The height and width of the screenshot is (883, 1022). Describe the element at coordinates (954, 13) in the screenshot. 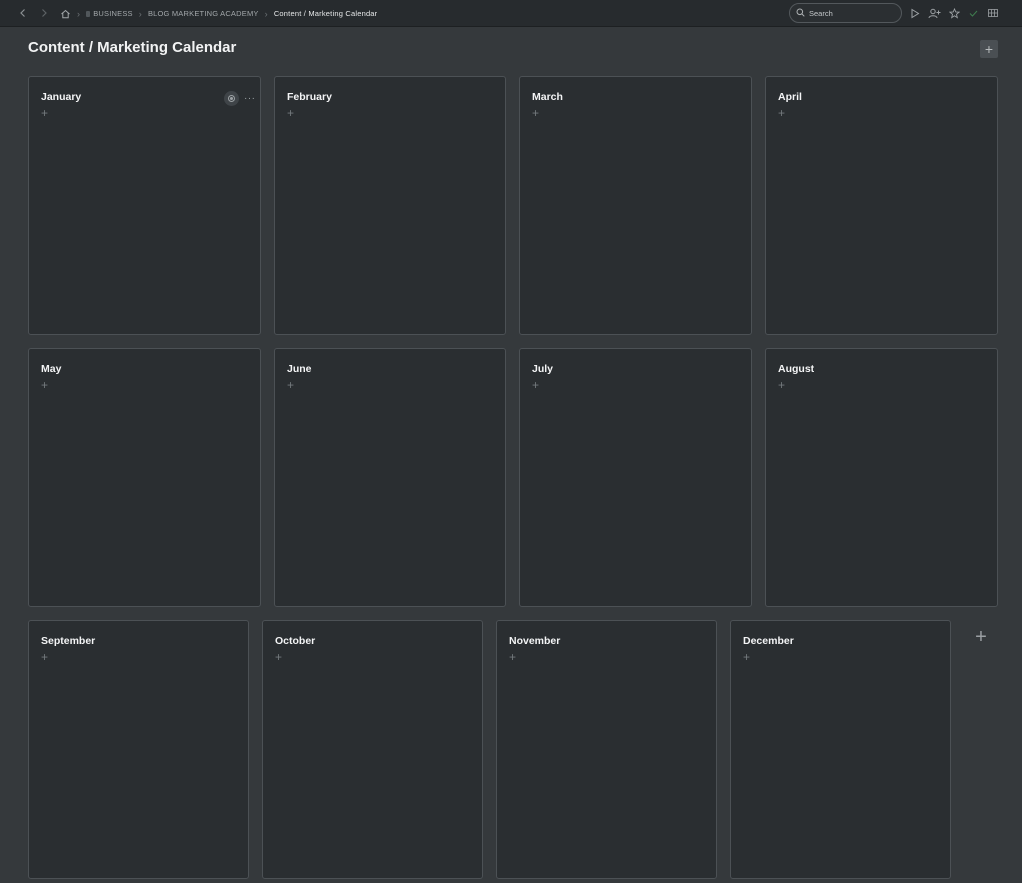

I see `star-icon` at that location.